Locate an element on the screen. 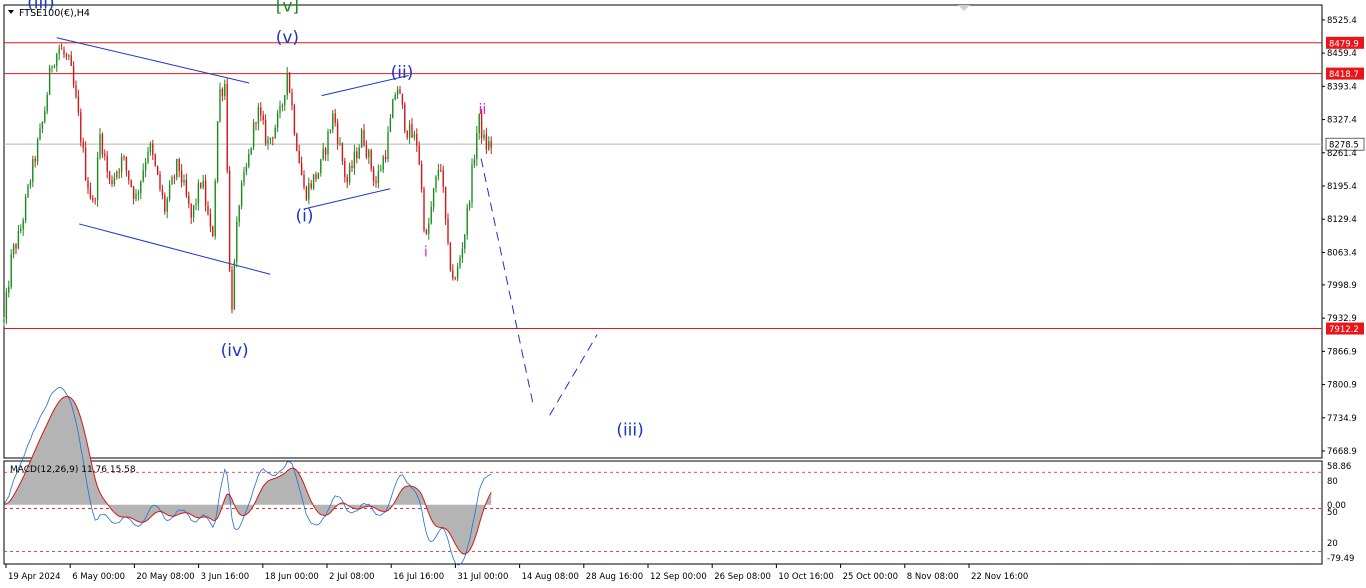 The width and height of the screenshot is (1366, 588). wave-label: (i) is located at coordinates (305, 216).